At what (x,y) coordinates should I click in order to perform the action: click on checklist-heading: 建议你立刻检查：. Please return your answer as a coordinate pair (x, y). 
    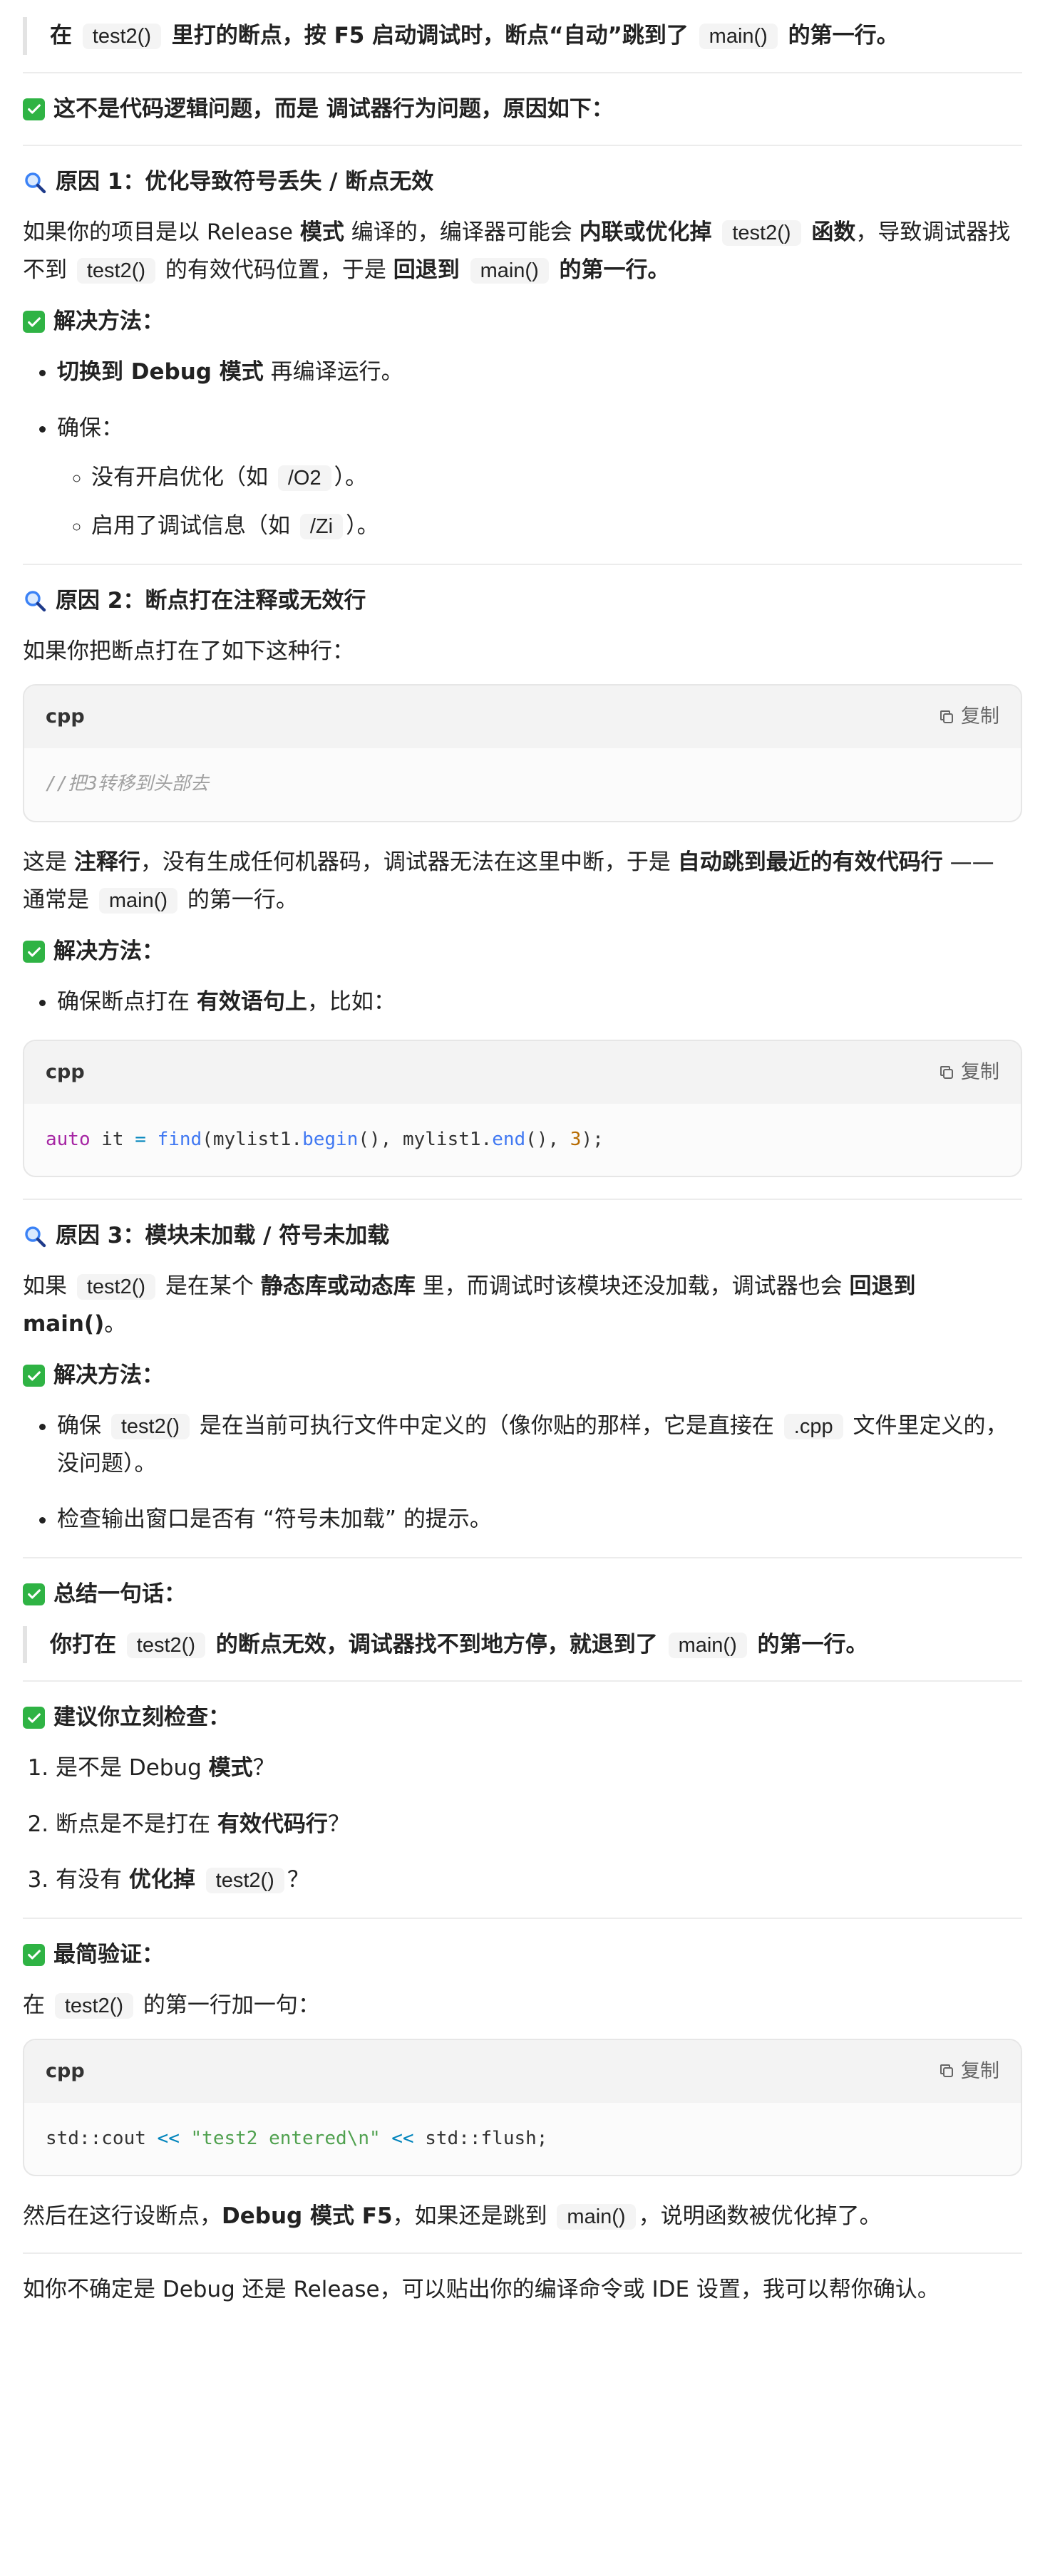
    Looking at the image, I should click on (522, 1718).